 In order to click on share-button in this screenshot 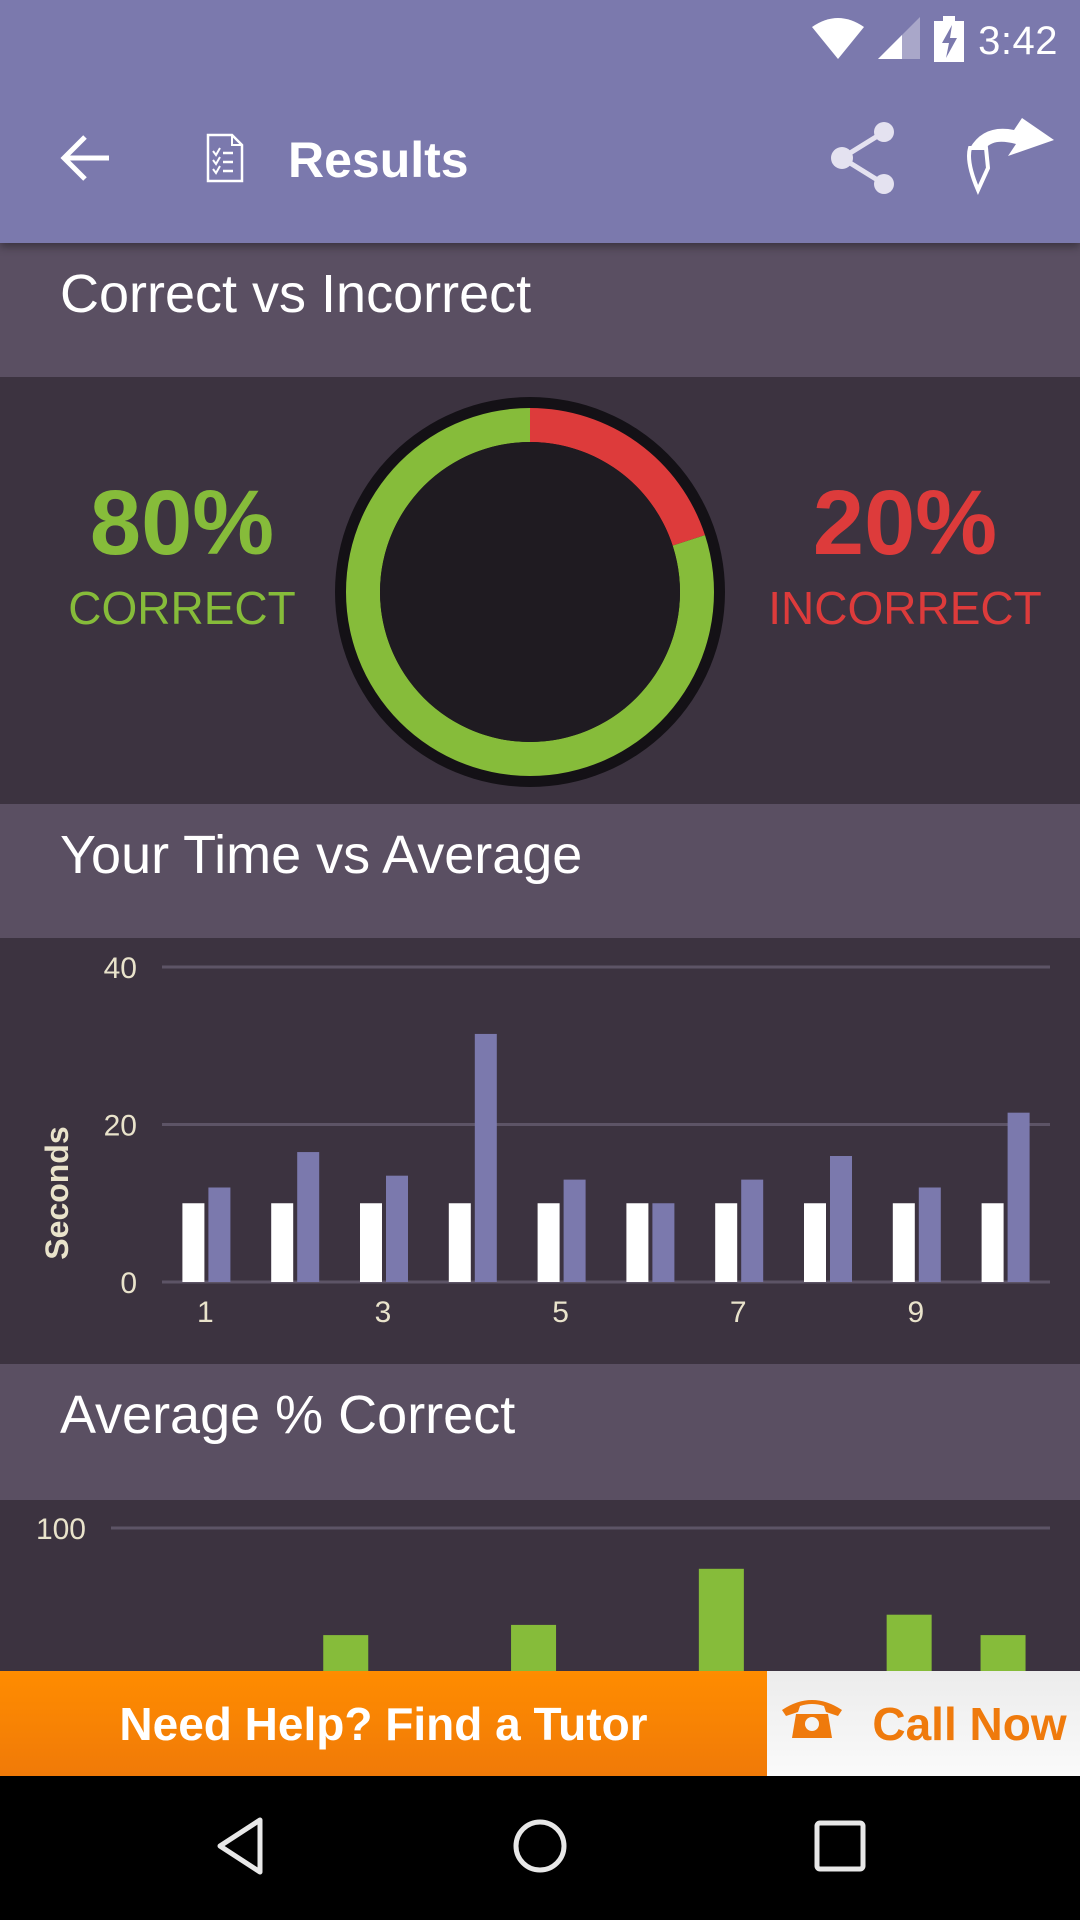, I will do `click(865, 160)`.